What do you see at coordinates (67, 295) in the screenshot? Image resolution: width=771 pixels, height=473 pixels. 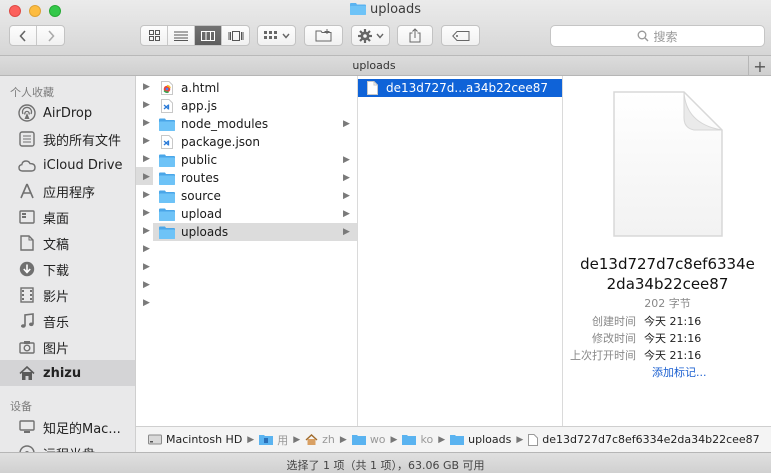 I see `sidebar-item-movies: 影片` at bounding box center [67, 295].